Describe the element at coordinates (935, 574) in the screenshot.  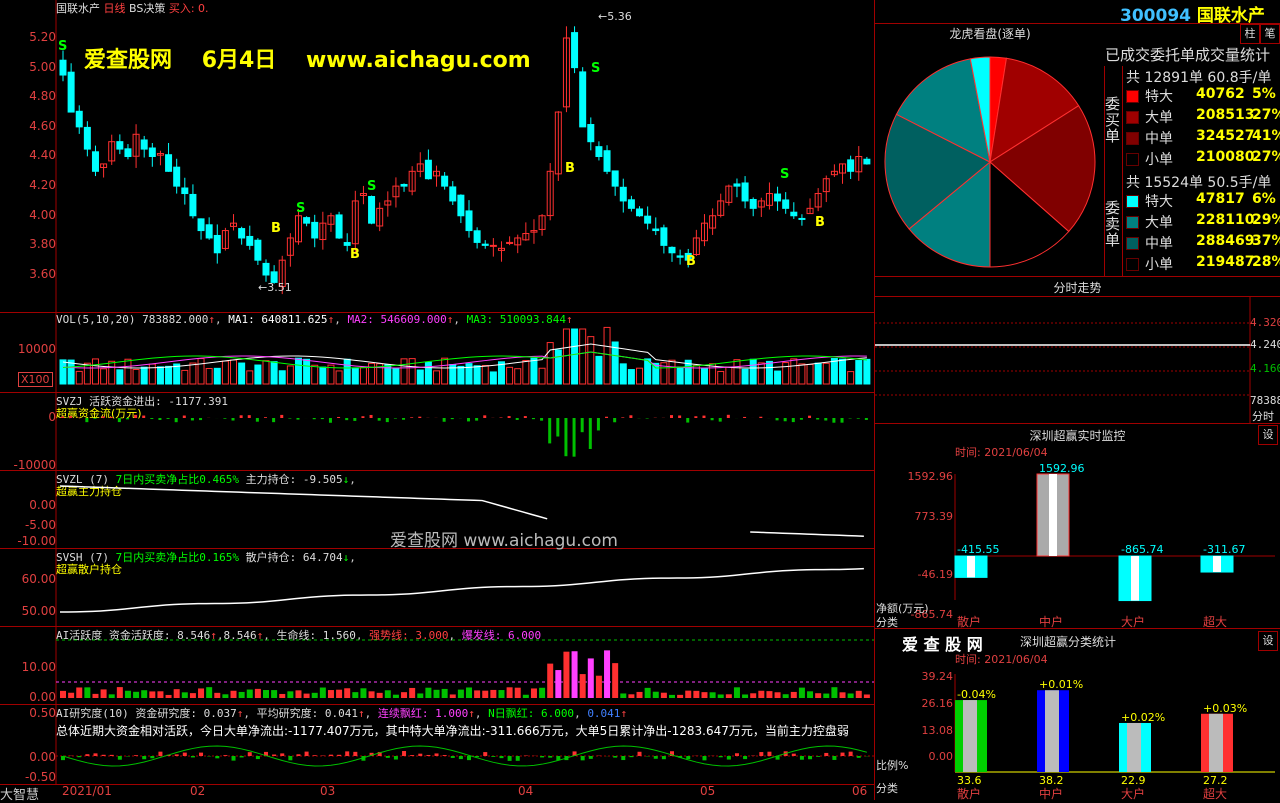
I see `monitor-tick: -46.19` at that location.